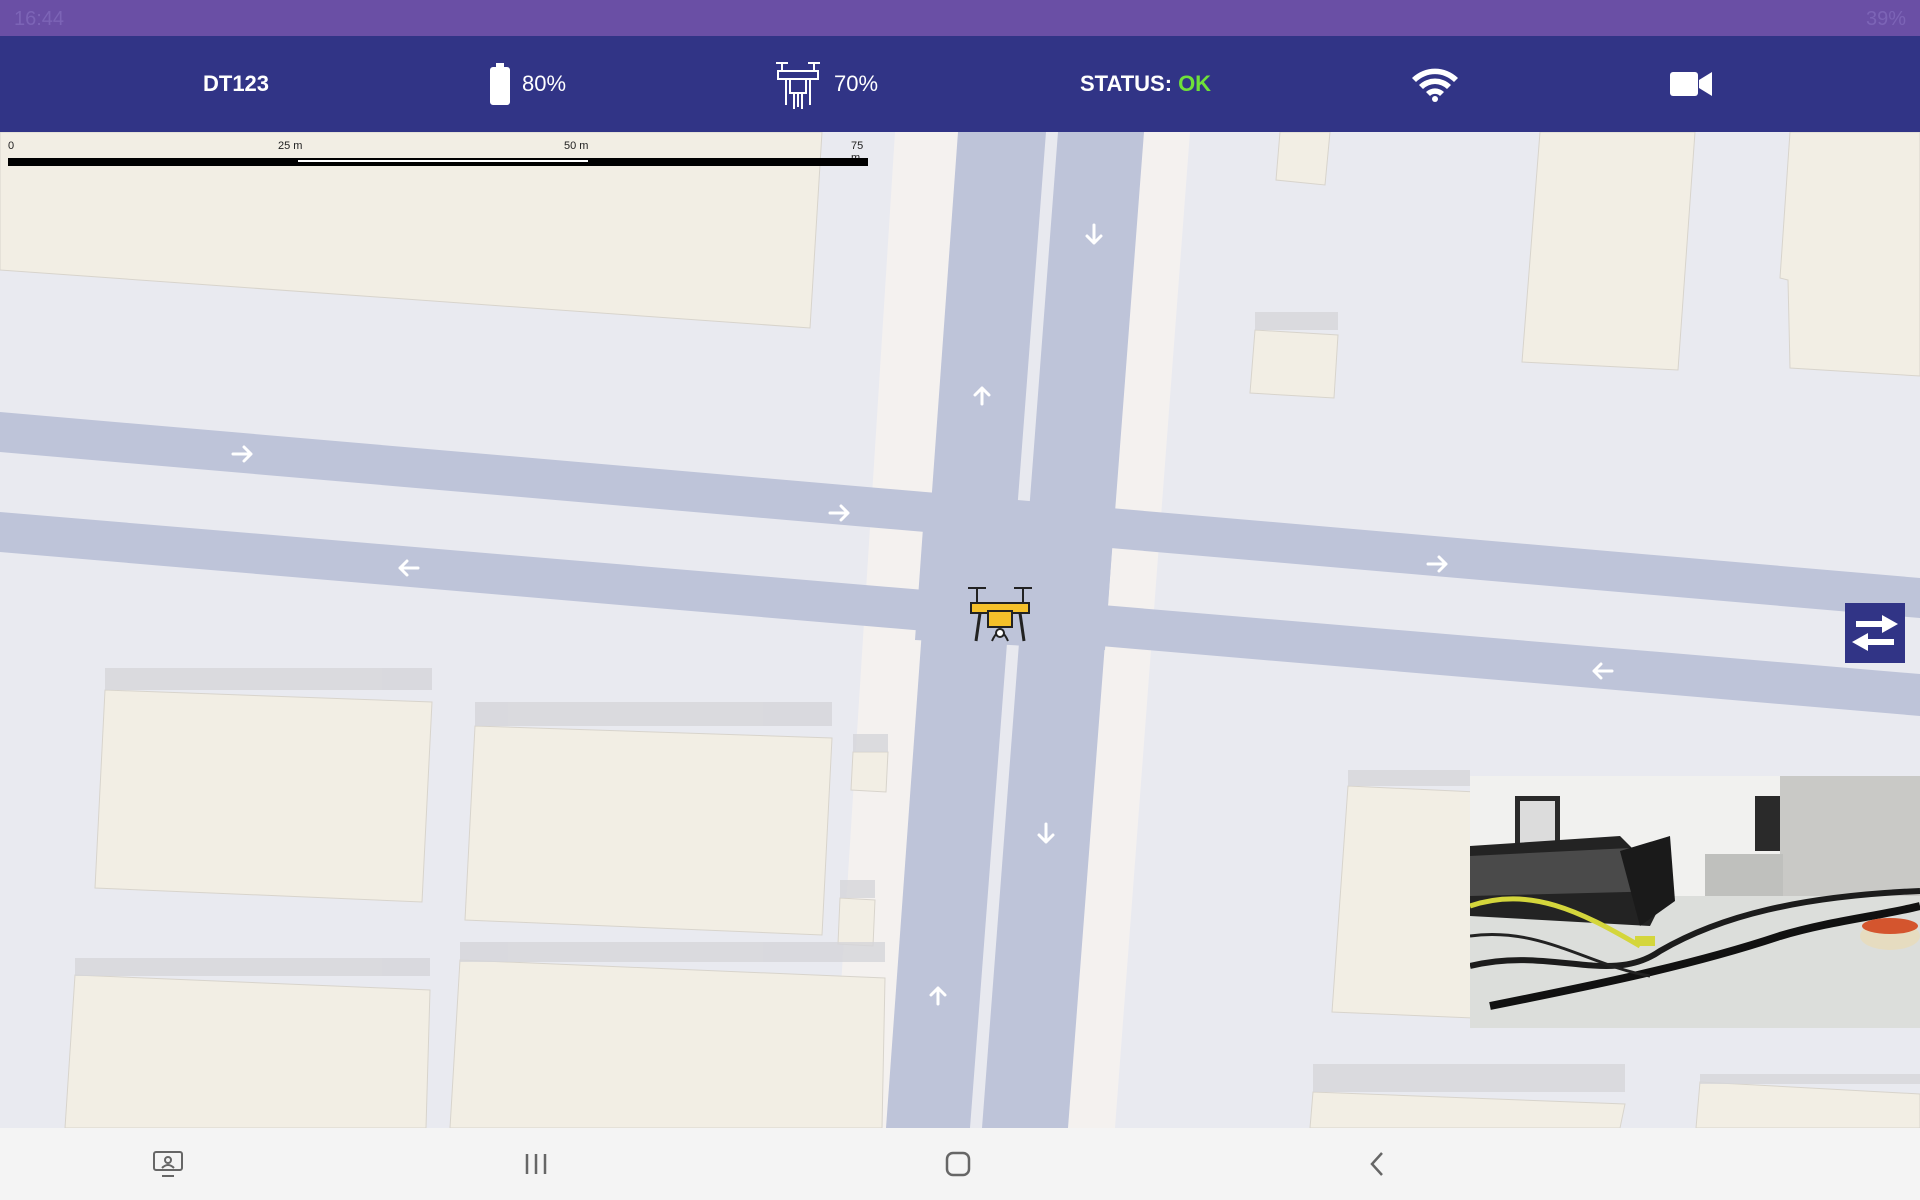 The width and height of the screenshot is (1920, 1200). Describe the element at coordinates (1195, 83) in the screenshot. I see `status-value: OK` at that location.